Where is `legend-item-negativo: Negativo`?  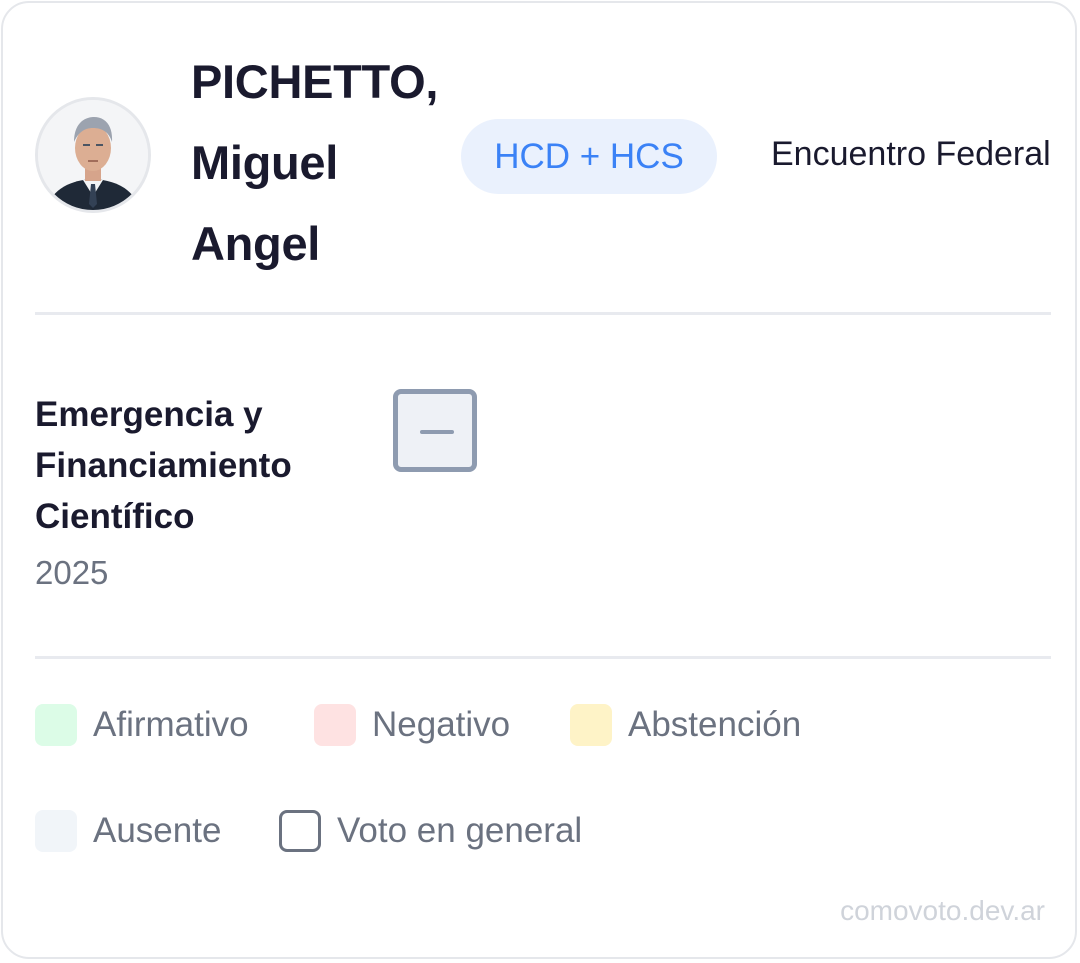 legend-item-negativo: Negativo is located at coordinates (412, 725).